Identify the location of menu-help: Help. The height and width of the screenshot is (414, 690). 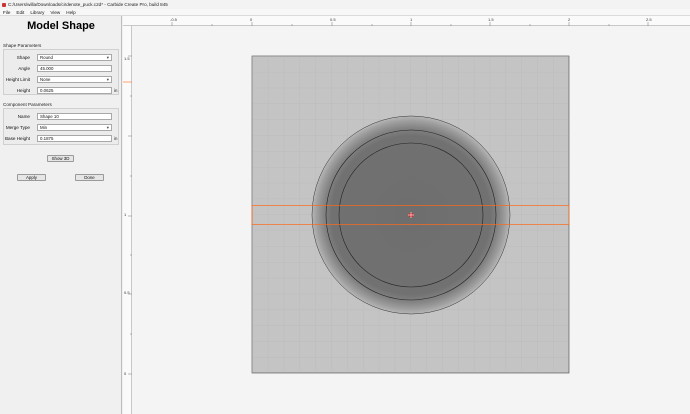
(70, 12).